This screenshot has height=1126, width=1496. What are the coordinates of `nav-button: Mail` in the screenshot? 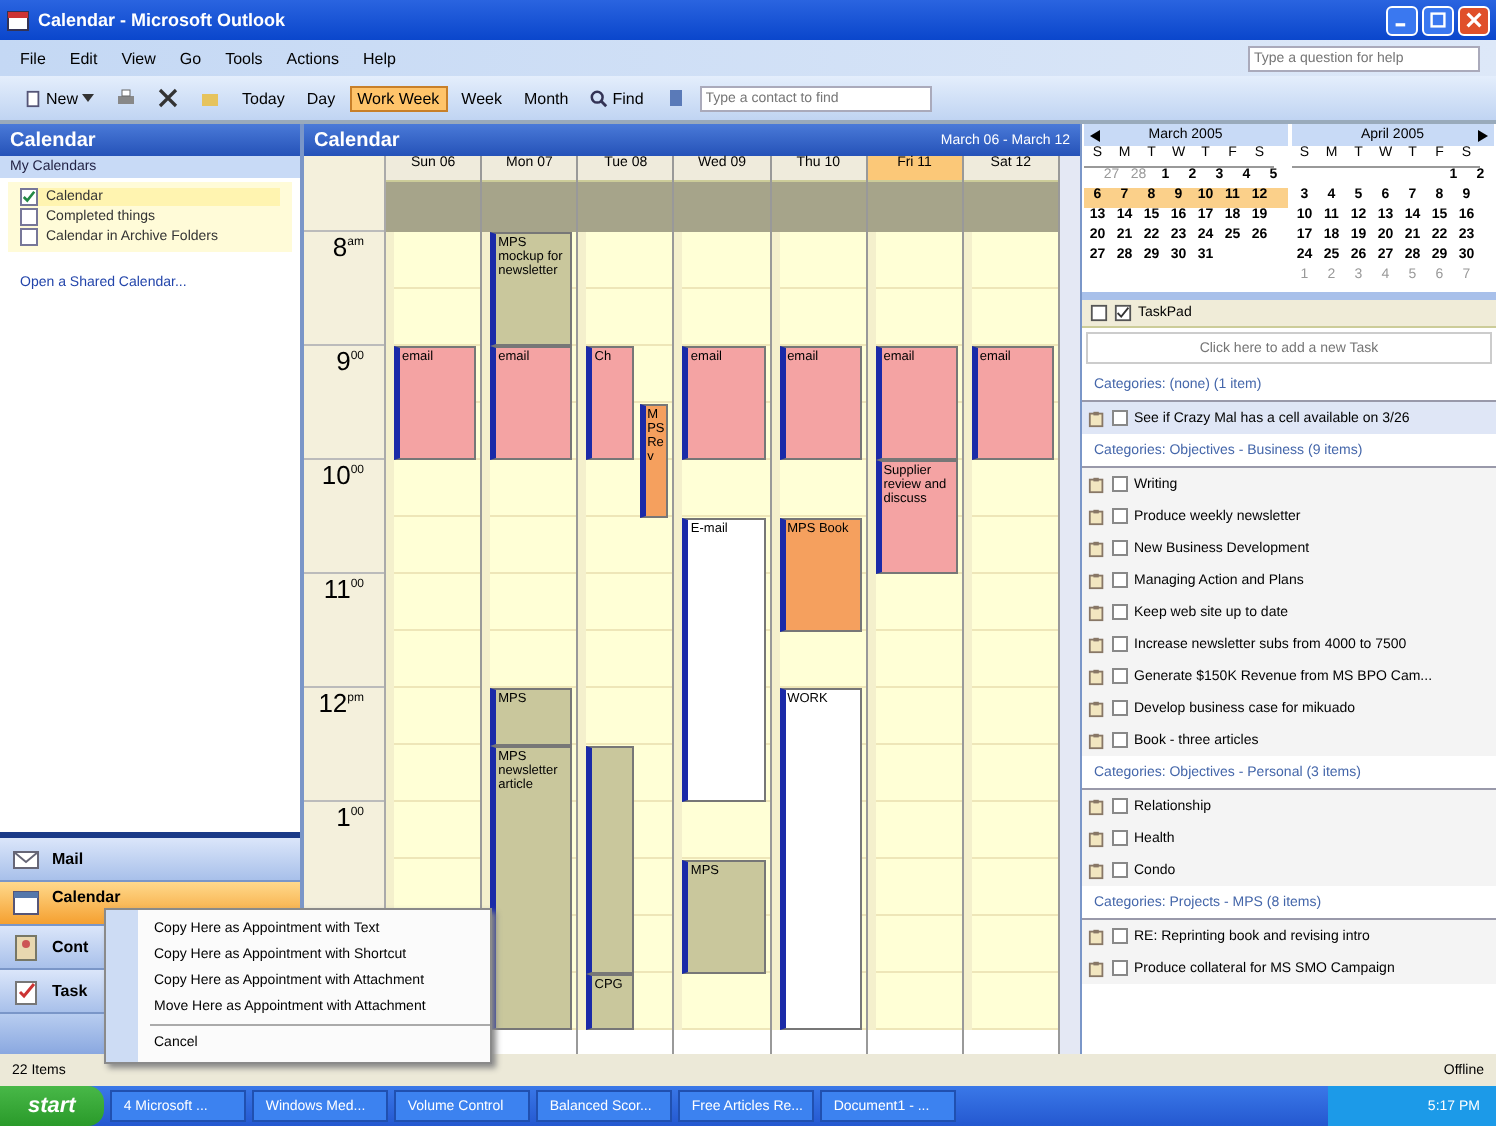 It's located at (150, 860).